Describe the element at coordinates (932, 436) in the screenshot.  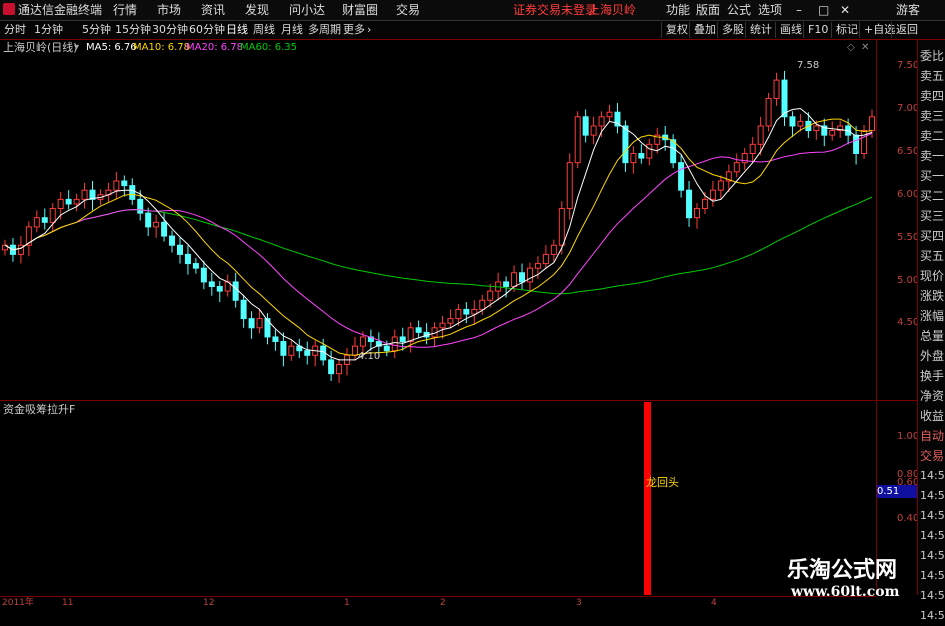
I see `side-panel-item: 自动` at that location.